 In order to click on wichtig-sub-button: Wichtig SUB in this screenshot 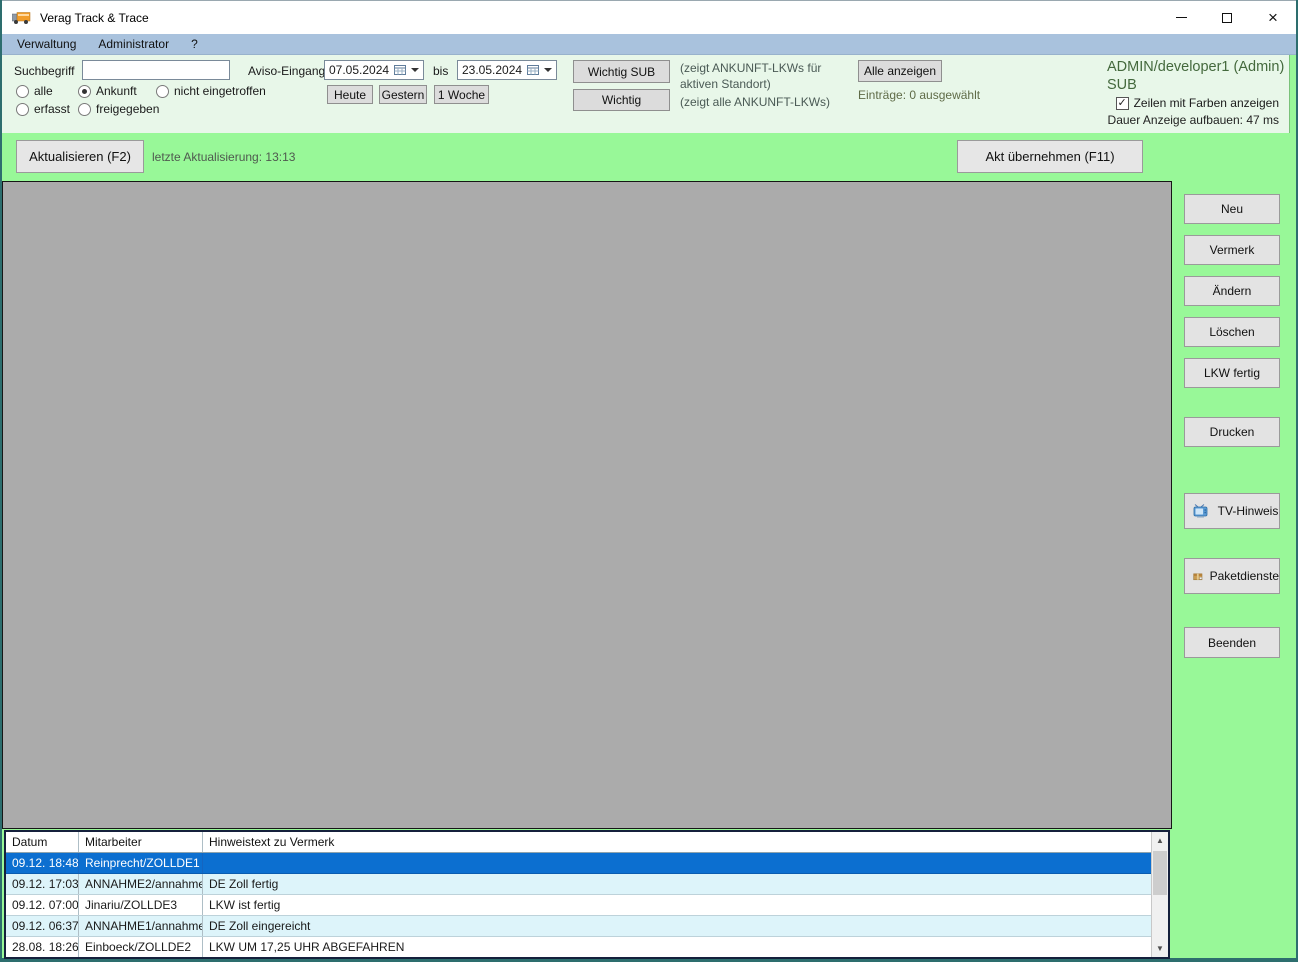, I will do `click(621, 71)`.